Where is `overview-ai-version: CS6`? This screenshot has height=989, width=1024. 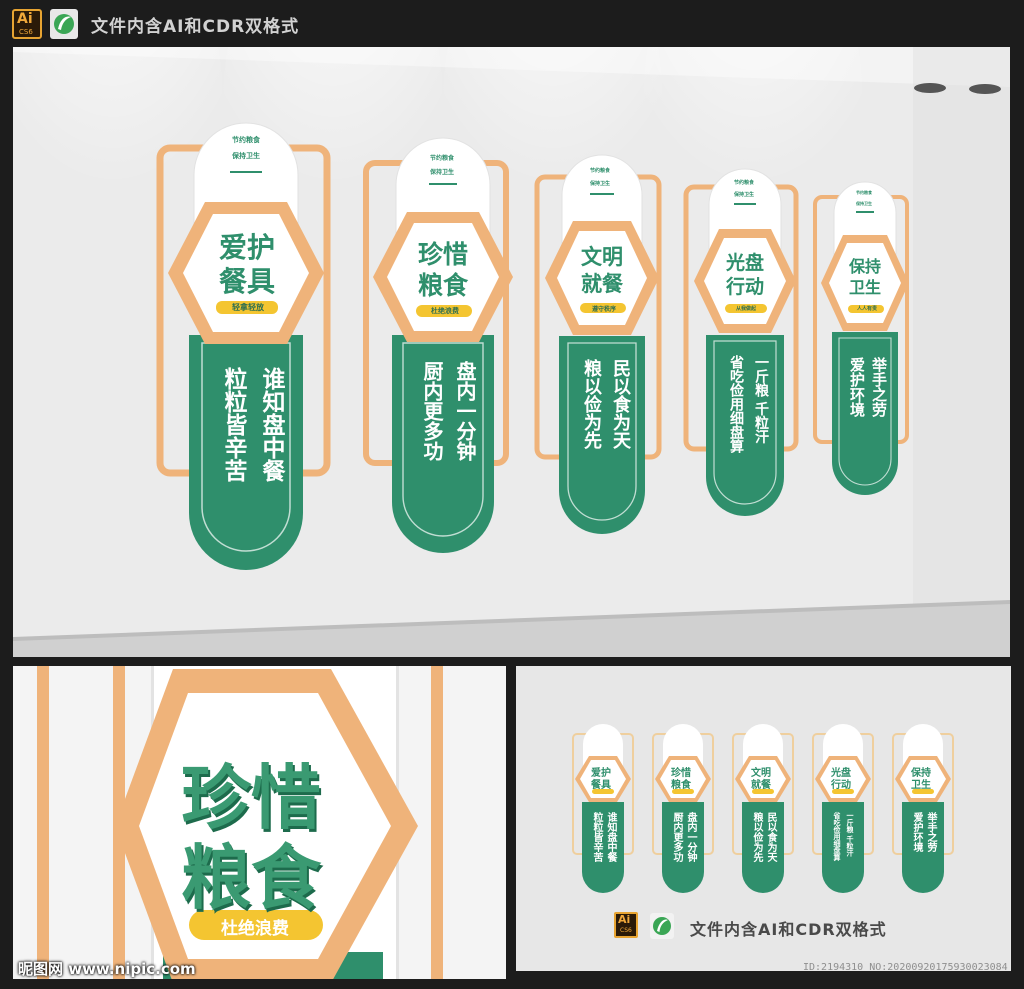
overview-ai-version: CS6 is located at coordinates (626, 930).